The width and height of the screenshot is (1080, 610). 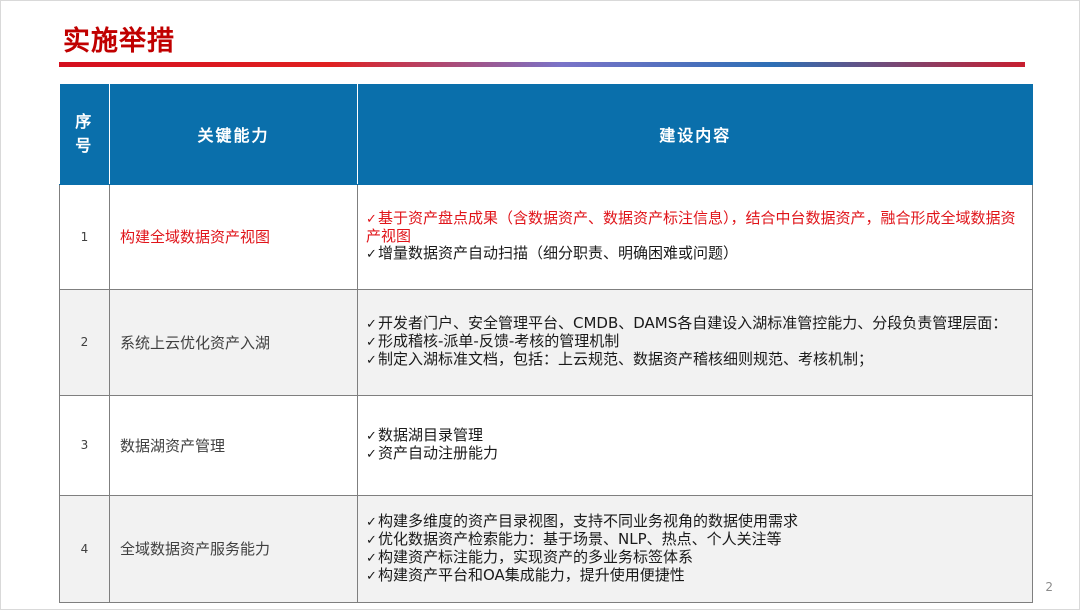 What do you see at coordinates (580, 538) in the screenshot?
I see `content-item-text: 优化数据资产检索能力：基于场景、NLP、热点、个人关注等` at bounding box center [580, 538].